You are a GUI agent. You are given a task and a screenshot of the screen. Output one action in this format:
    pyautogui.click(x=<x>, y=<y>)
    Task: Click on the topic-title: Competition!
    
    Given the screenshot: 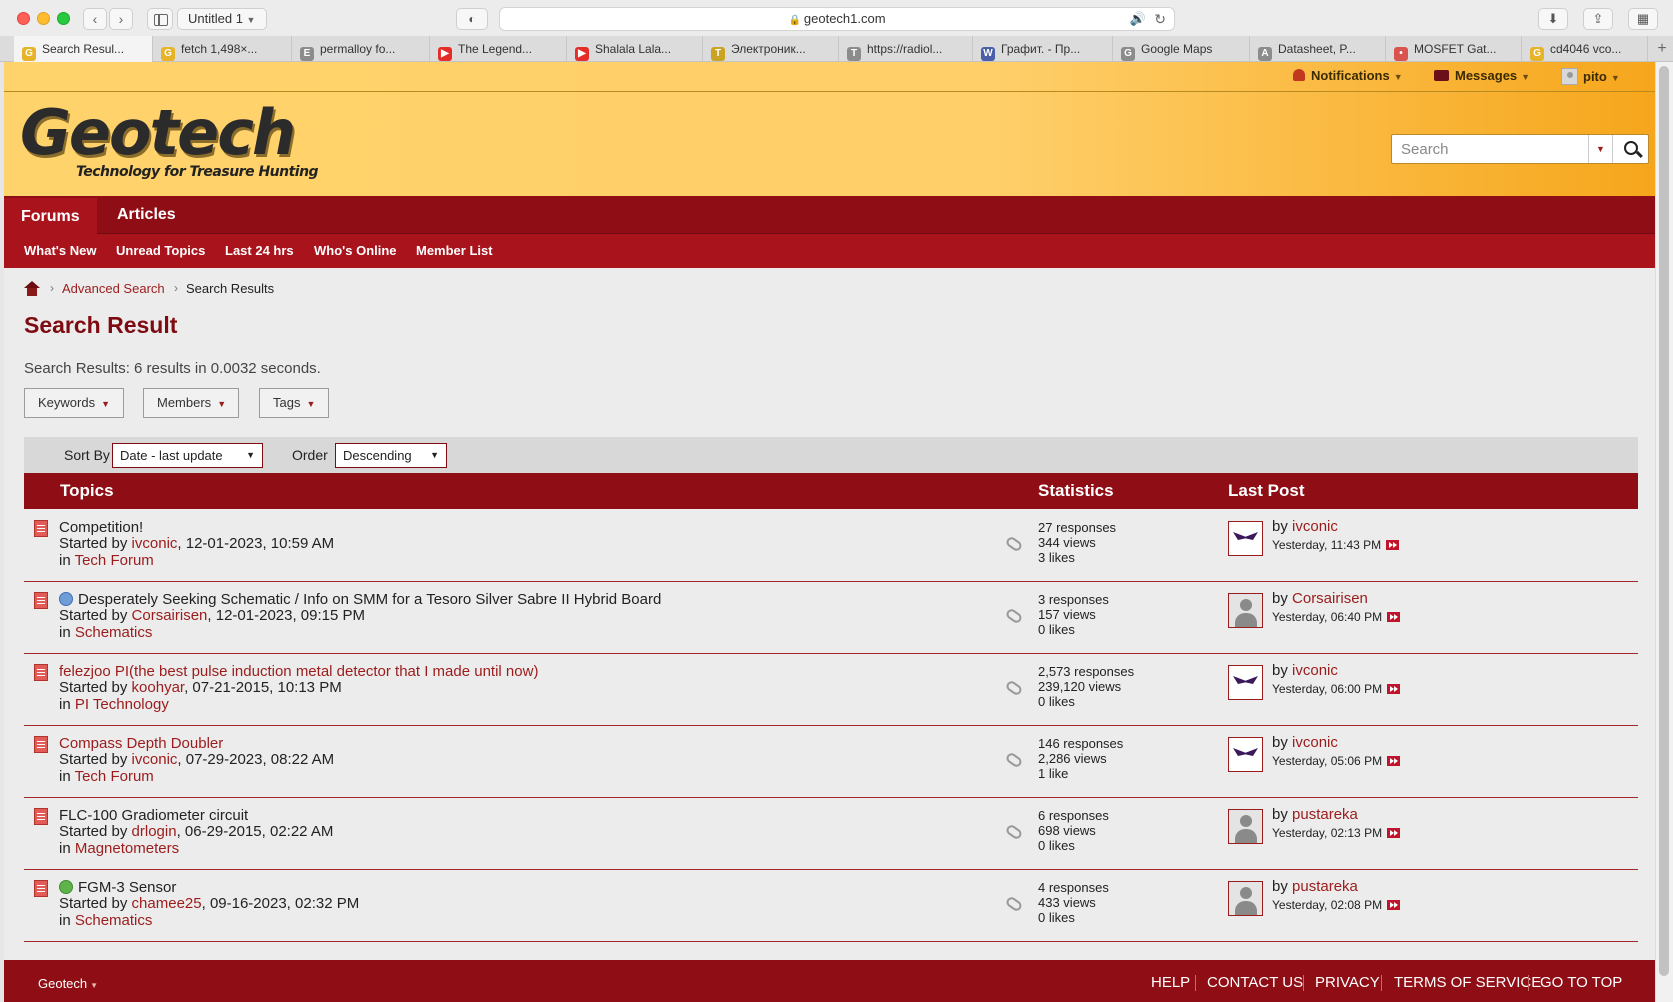 What is the action you would take?
    pyautogui.click(x=101, y=527)
    